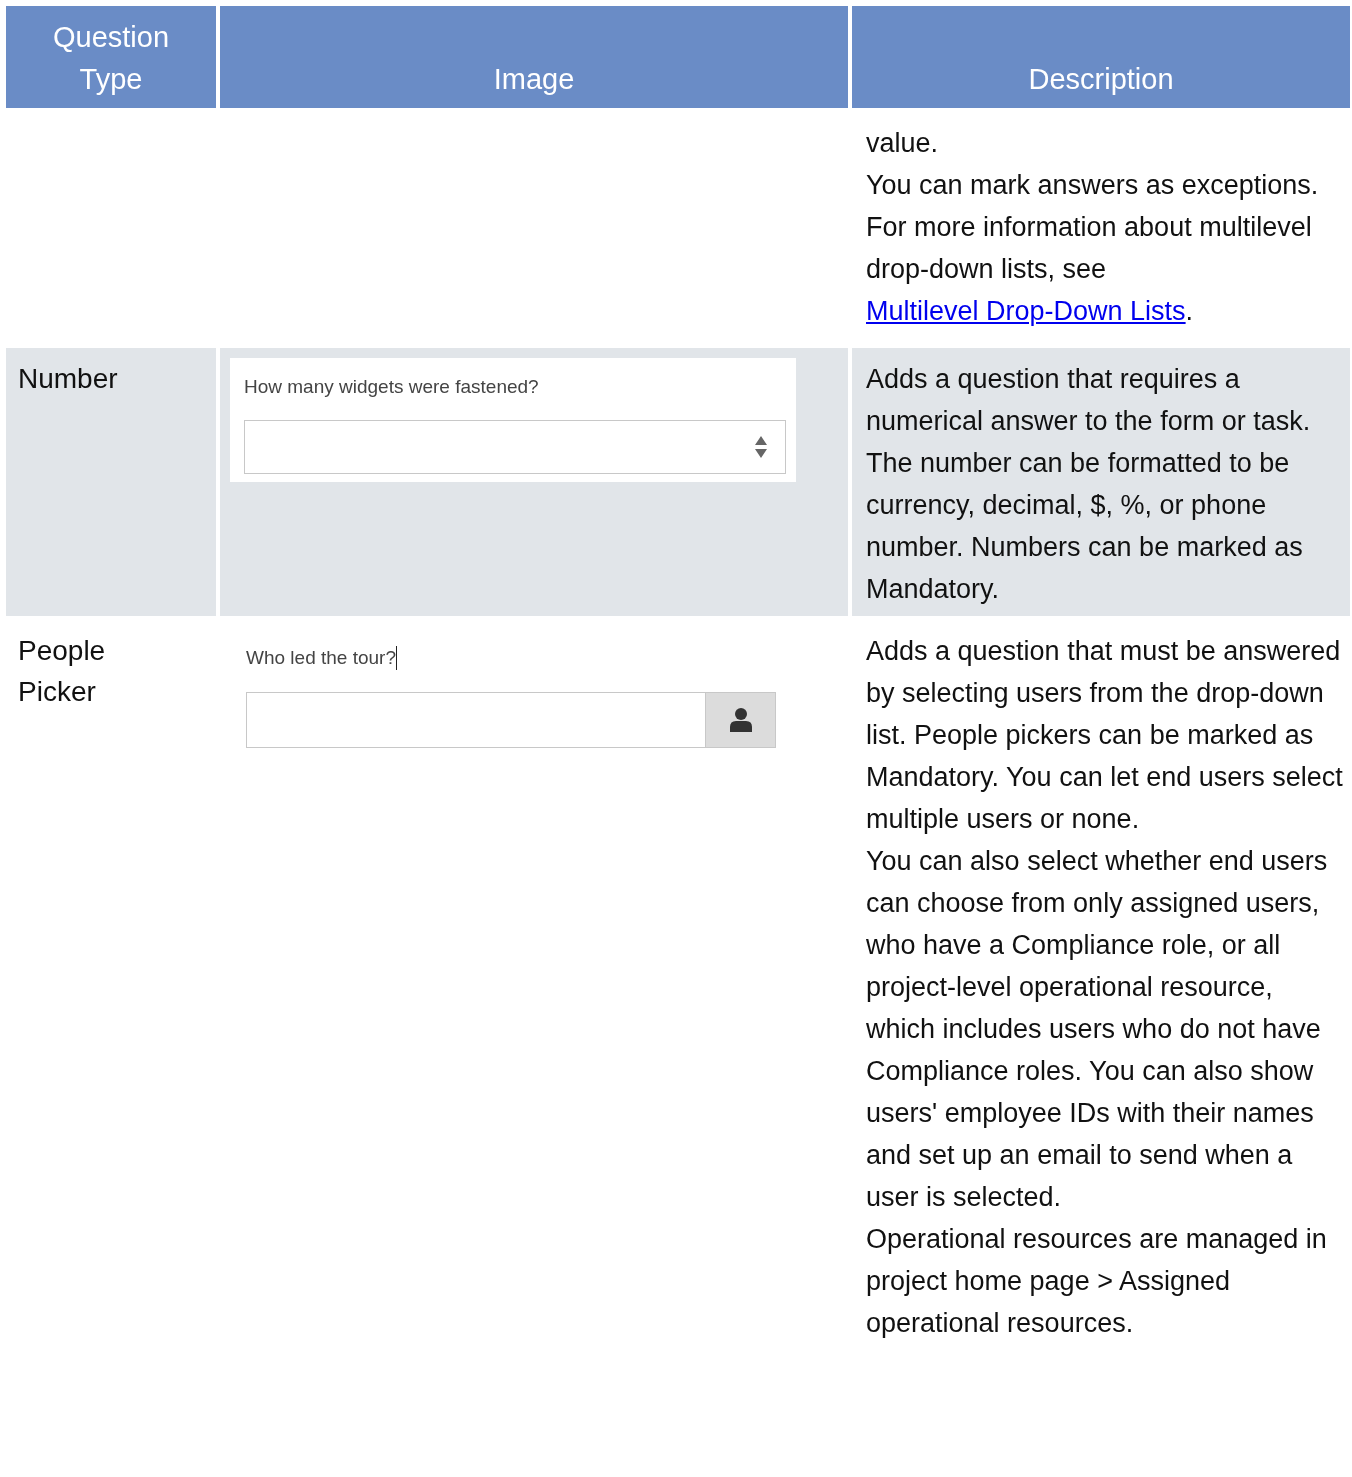  What do you see at coordinates (1097, 1281) in the screenshot?
I see `description-text: Operational resources are managed in project home page > Assigned operational resources.` at bounding box center [1097, 1281].